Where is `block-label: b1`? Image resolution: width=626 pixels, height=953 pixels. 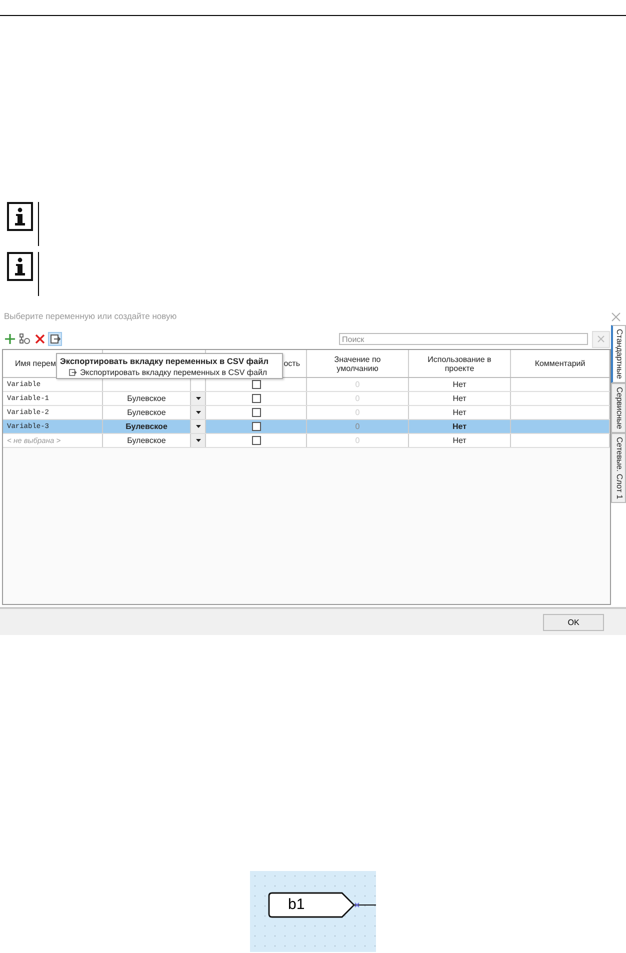
block-label: b1 is located at coordinates (296, 904).